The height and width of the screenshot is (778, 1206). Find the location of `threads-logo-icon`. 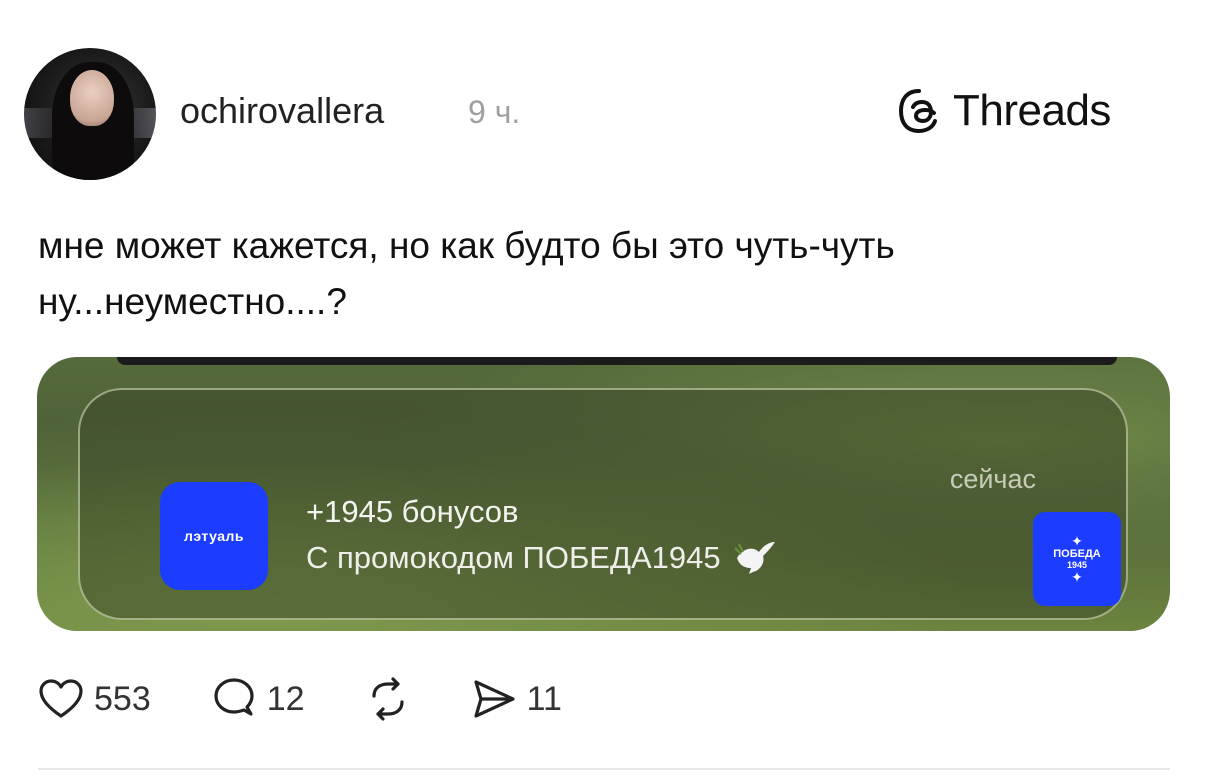

threads-logo-icon is located at coordinates (917, 111).